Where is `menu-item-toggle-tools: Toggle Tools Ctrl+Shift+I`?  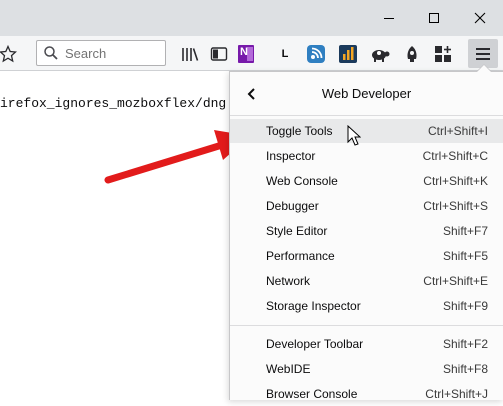
menu-item-toggle-tools: Toggle Tools Ctrl+Shift+I is located at coordinates (366, 131).